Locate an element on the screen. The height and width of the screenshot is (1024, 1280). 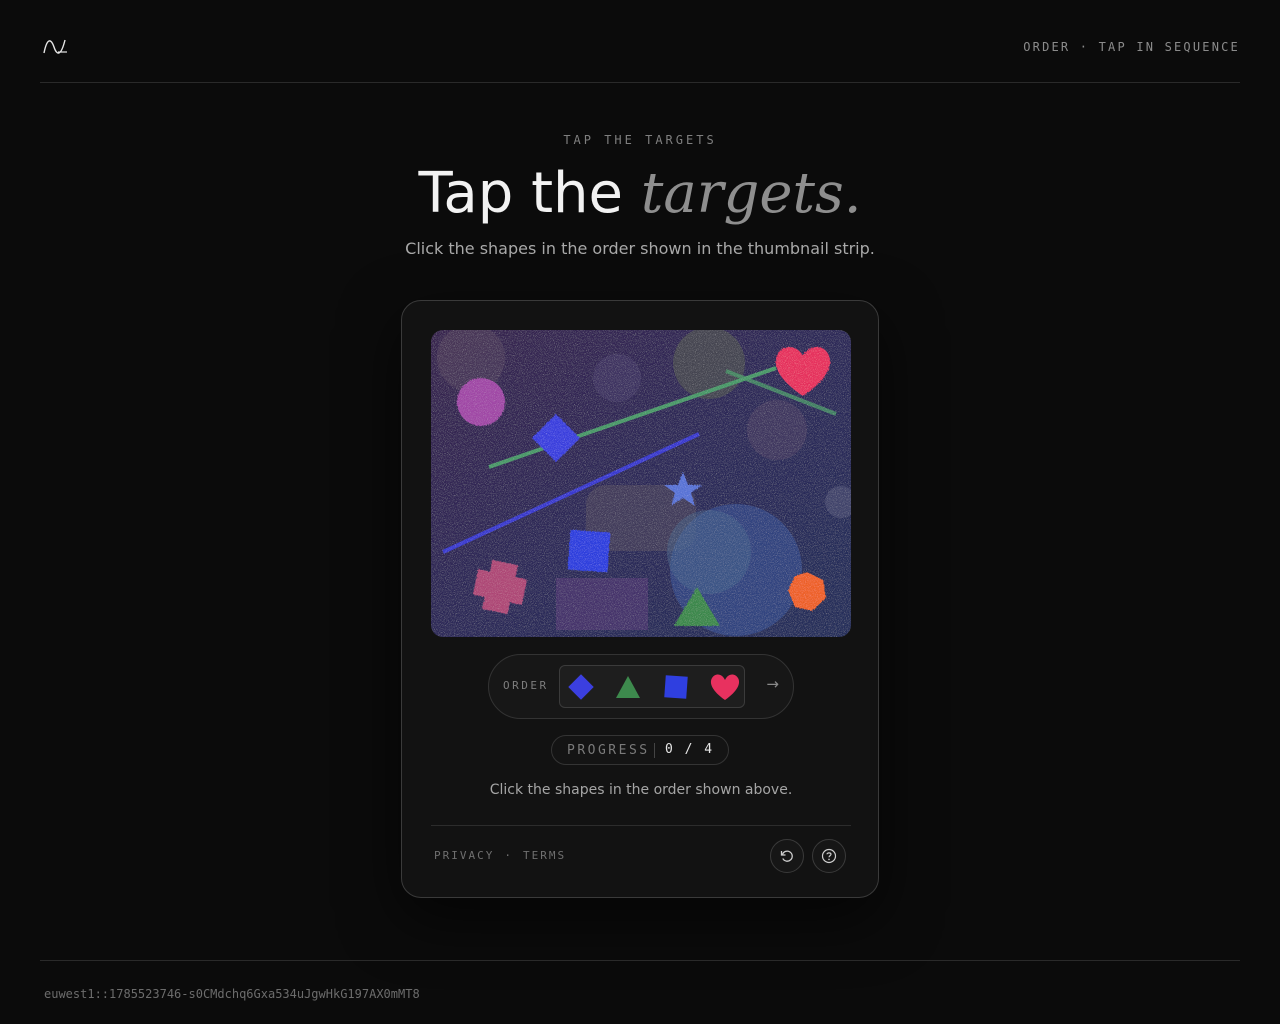
help-icon is located at coordinates (829, 856).